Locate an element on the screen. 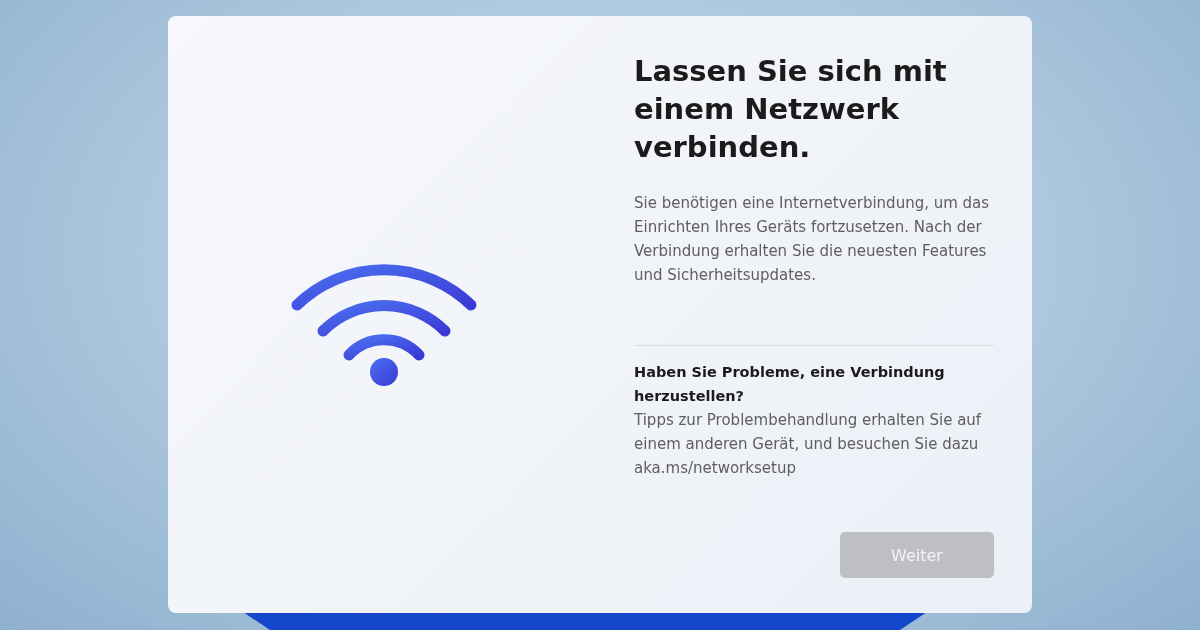 The image size is (1200, 630). description-text: Sie benötigen eine Internetverbindung, um das Einrichten Ihres Geräts fortzusetzen. Nach der Verbindung erhalten Sie die neuesten Features und Sicherheitsupdates. is located at coordinates (812, 239).